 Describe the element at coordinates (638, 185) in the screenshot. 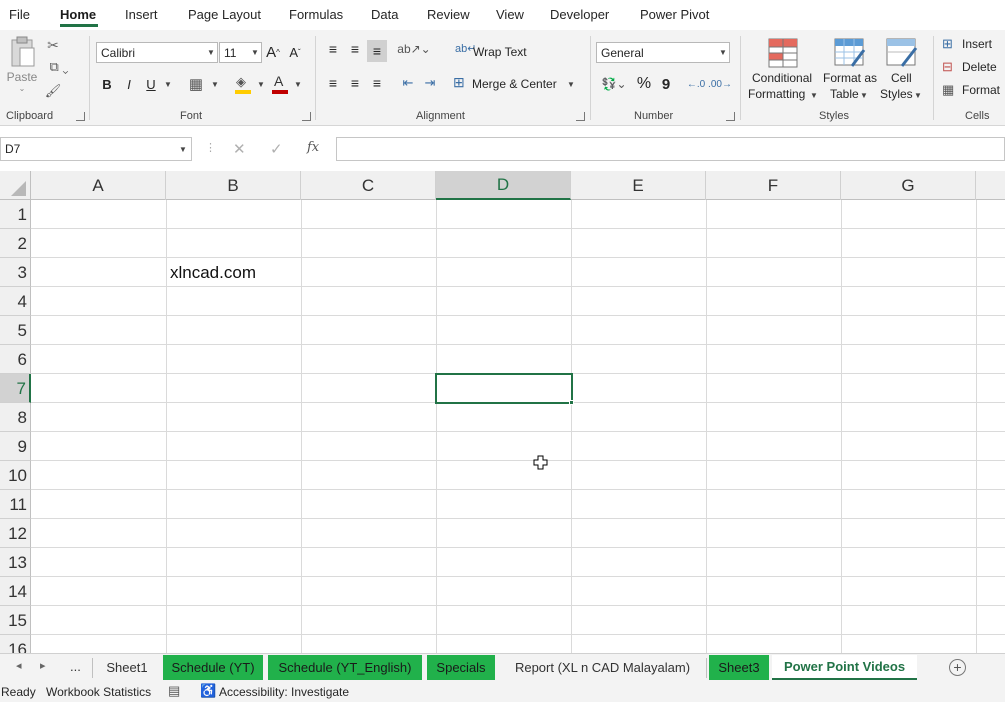

I see `column-header-e: E` at that location.